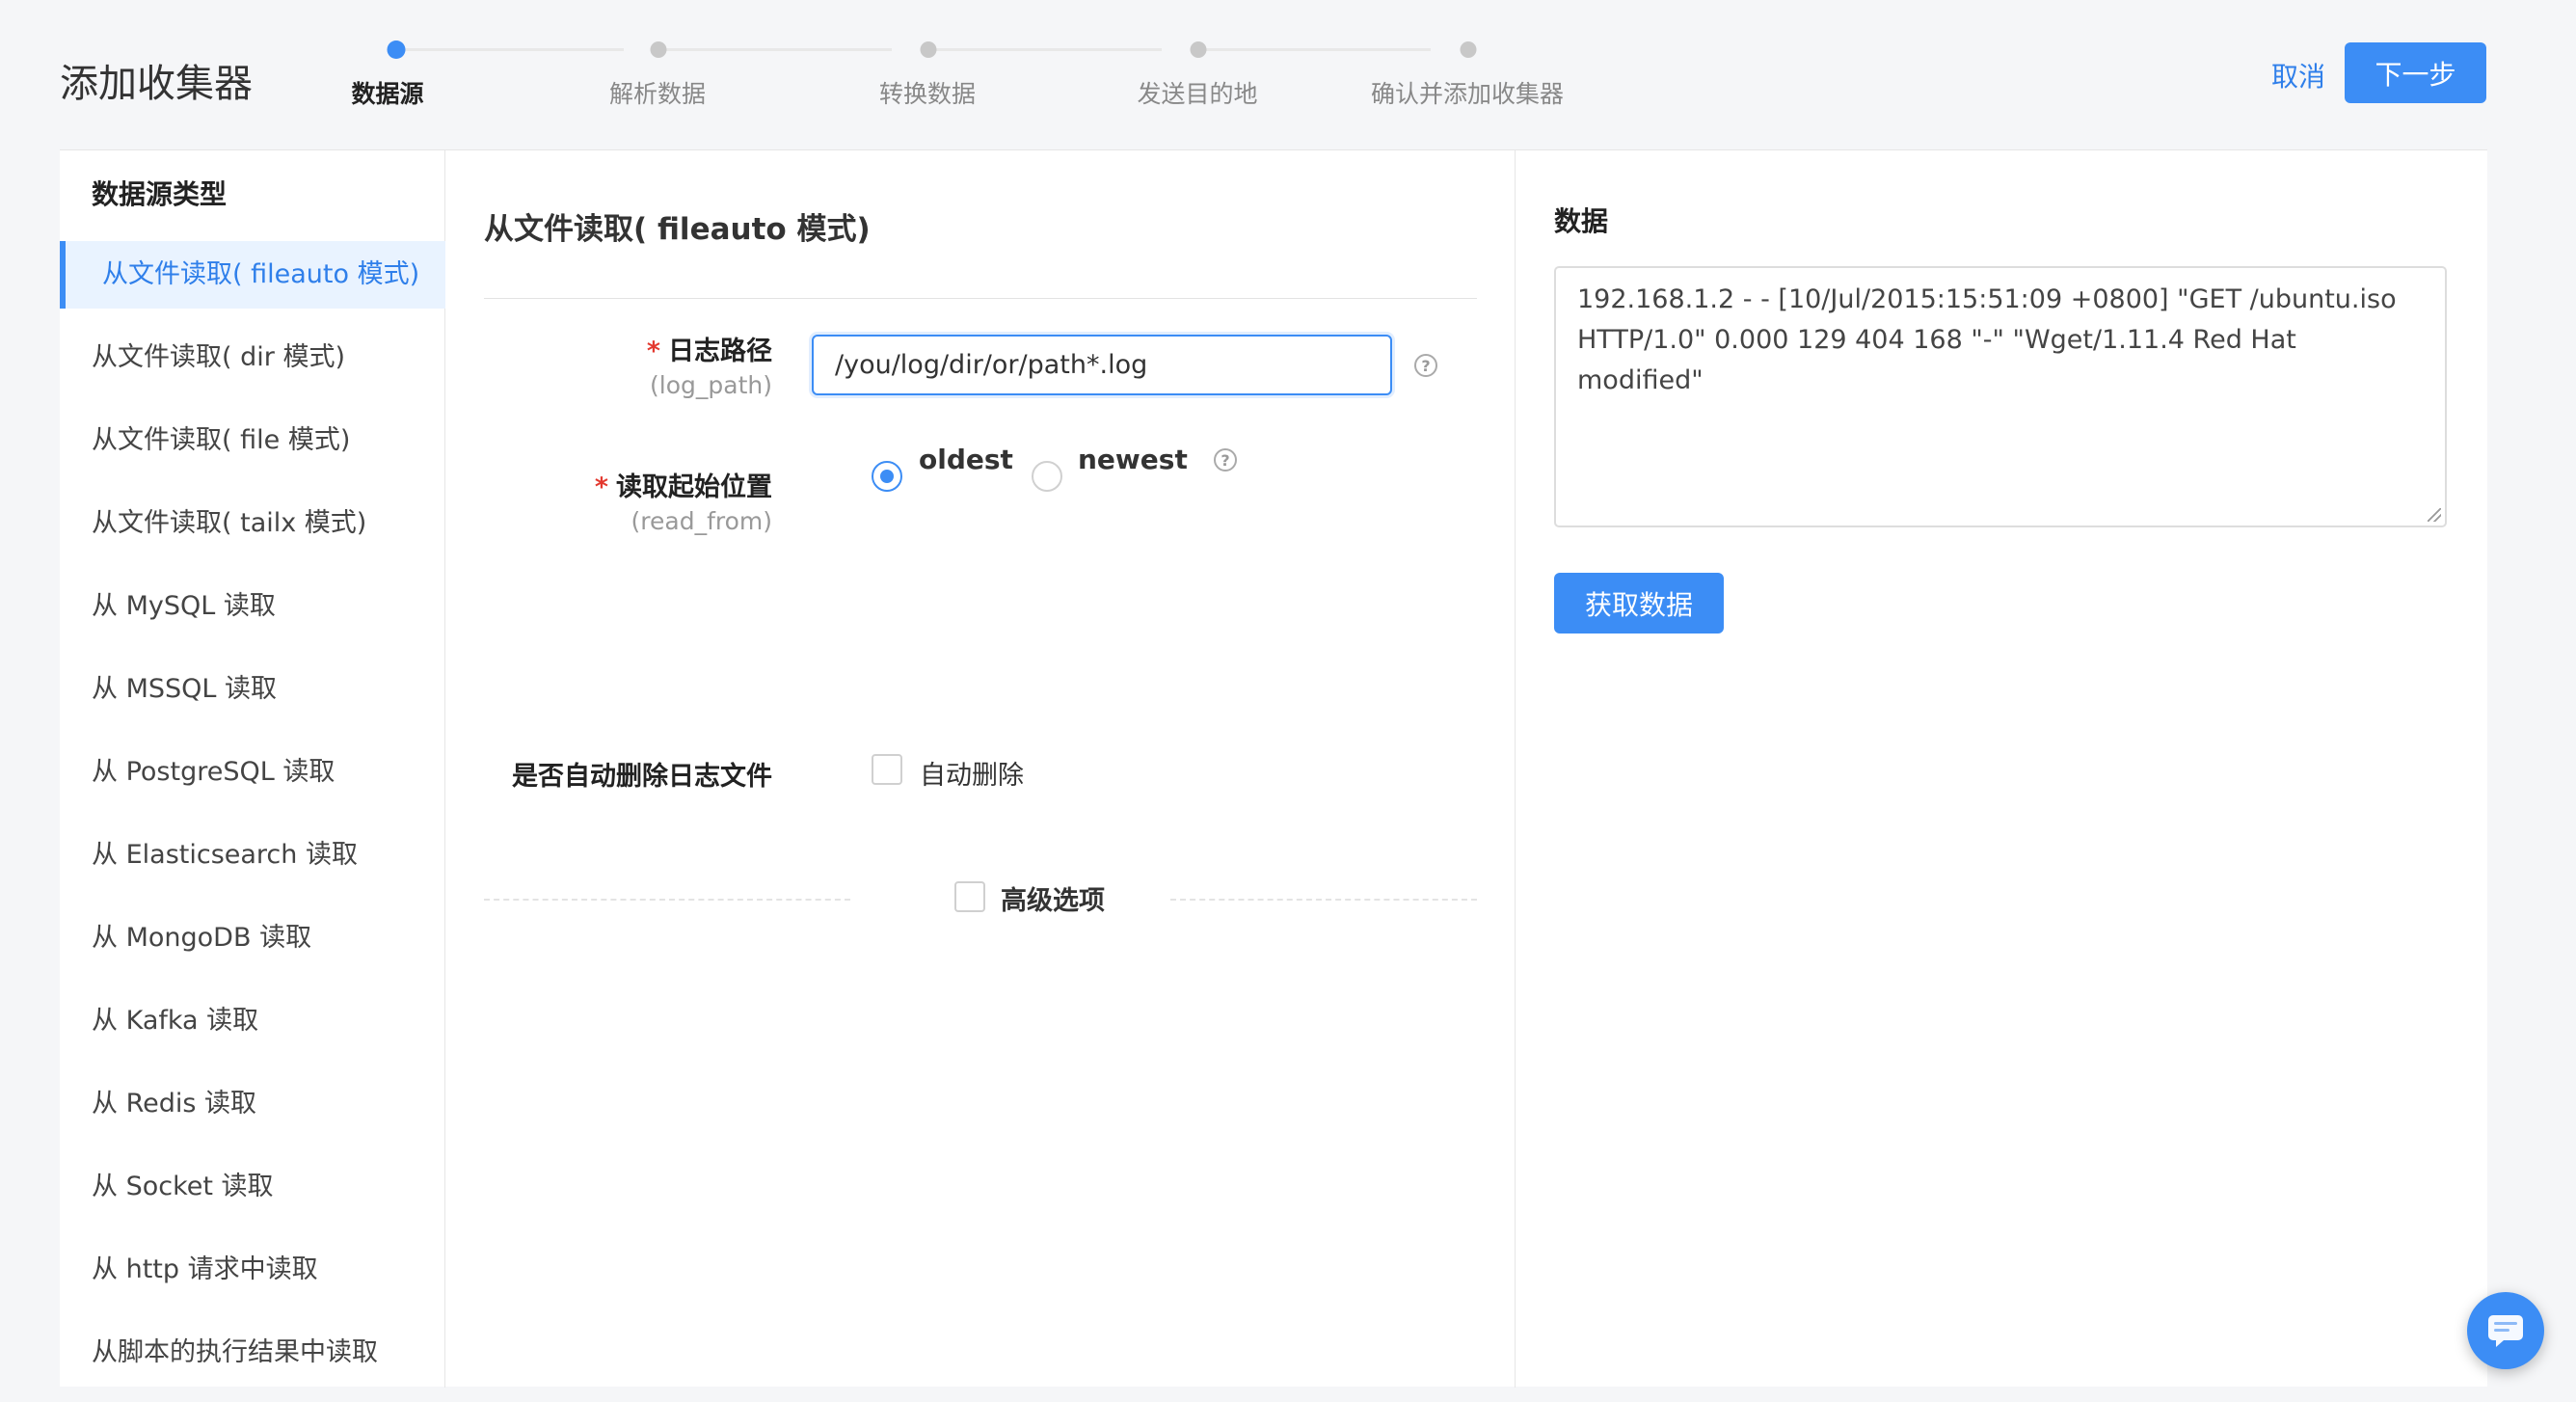  What do you see at coordinates (975, 75) in the screenshot?
I see `step-progress: 数据源 解析数据 转换数据 发送目的地 确认并添加收集器` at bounding box center [975, 75].